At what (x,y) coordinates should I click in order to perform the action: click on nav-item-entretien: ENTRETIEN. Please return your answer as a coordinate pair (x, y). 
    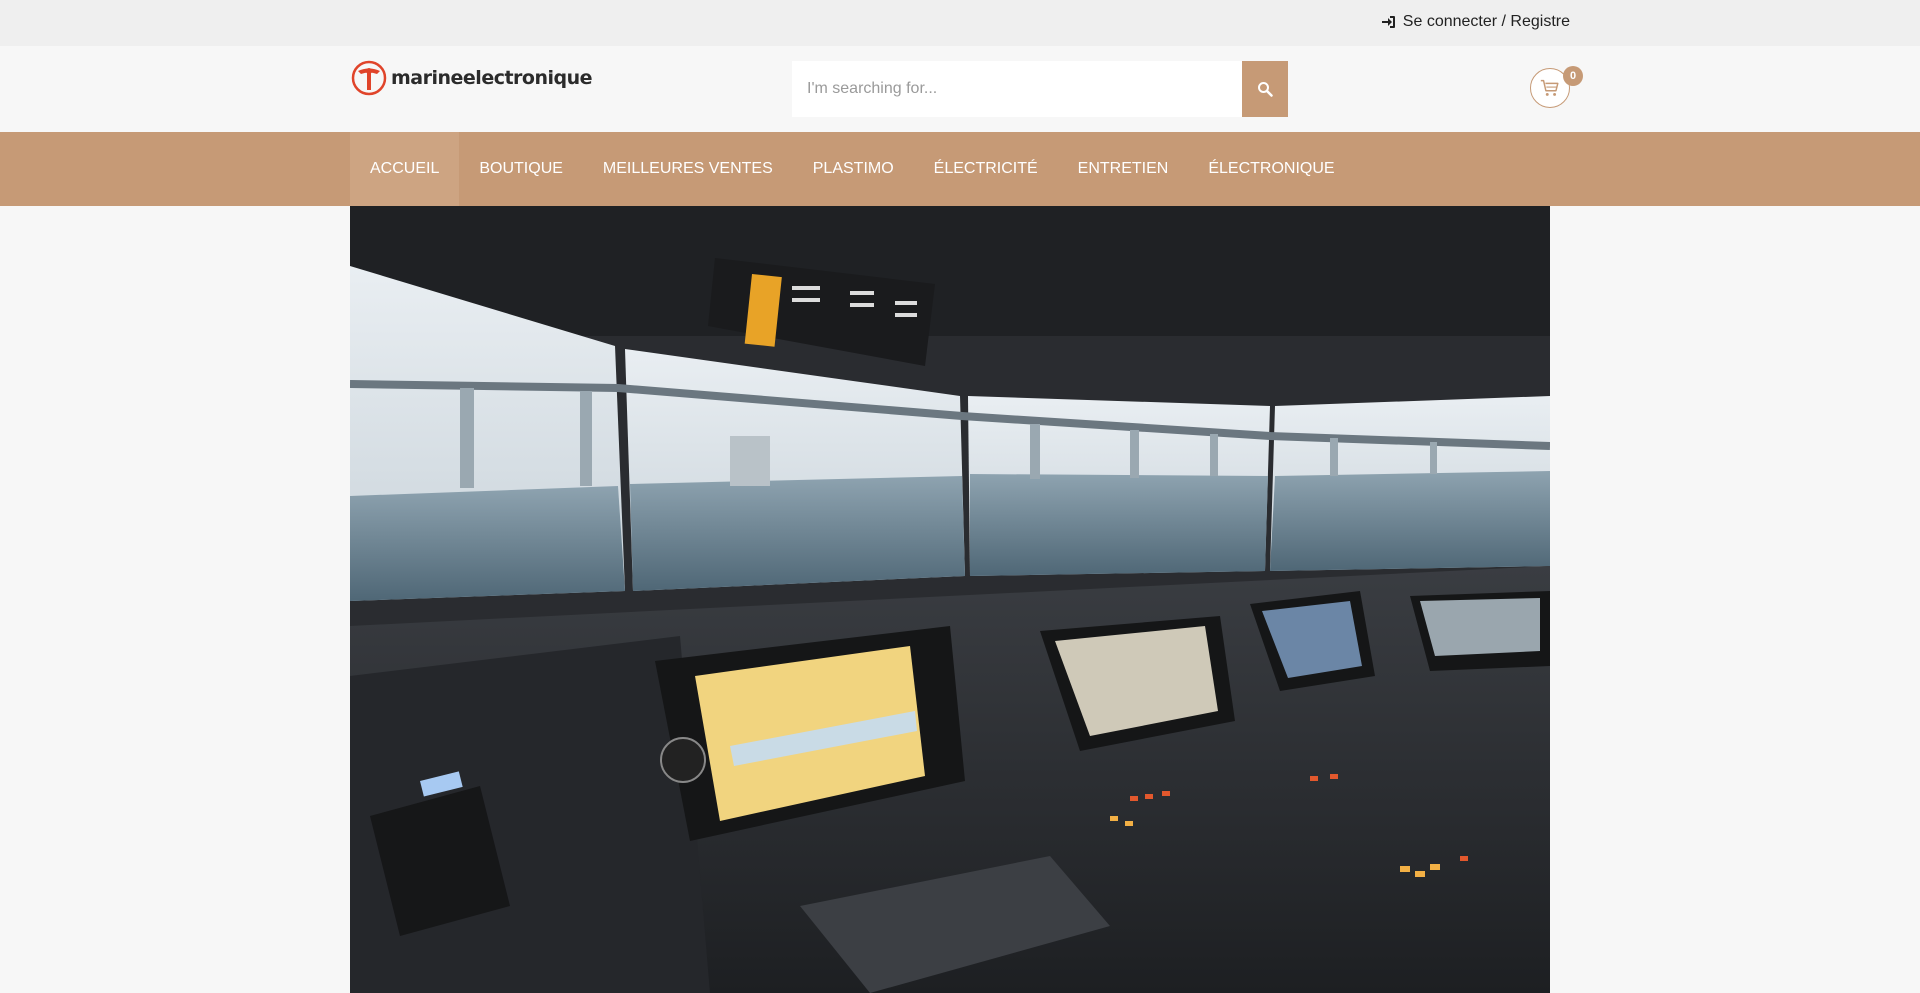
    Looking at the image, I should click on (1123, 169).